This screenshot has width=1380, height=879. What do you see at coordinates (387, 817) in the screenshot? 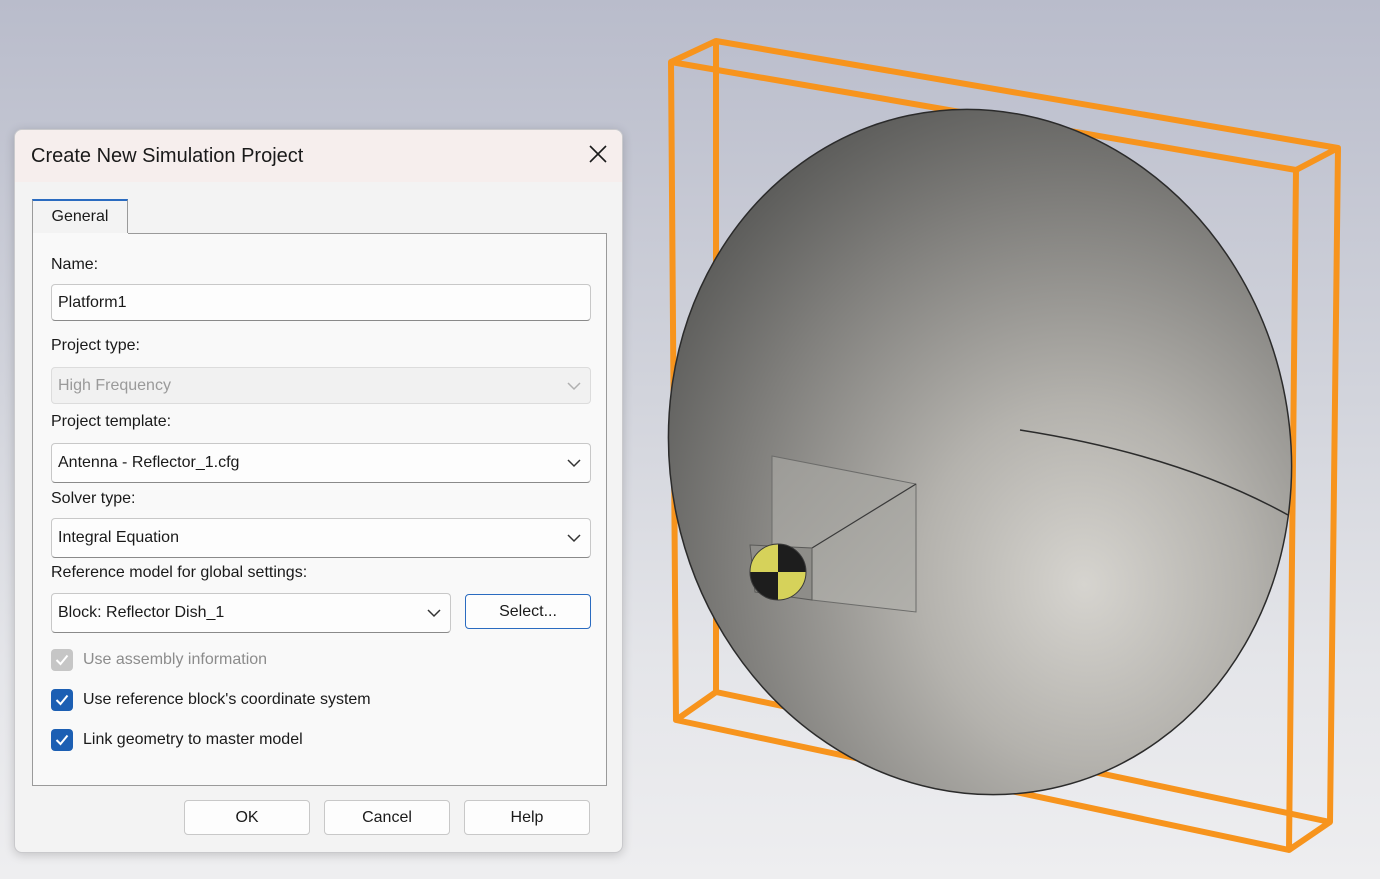
I see `cancel-button: Cancel` at bounding box center [387, 817].